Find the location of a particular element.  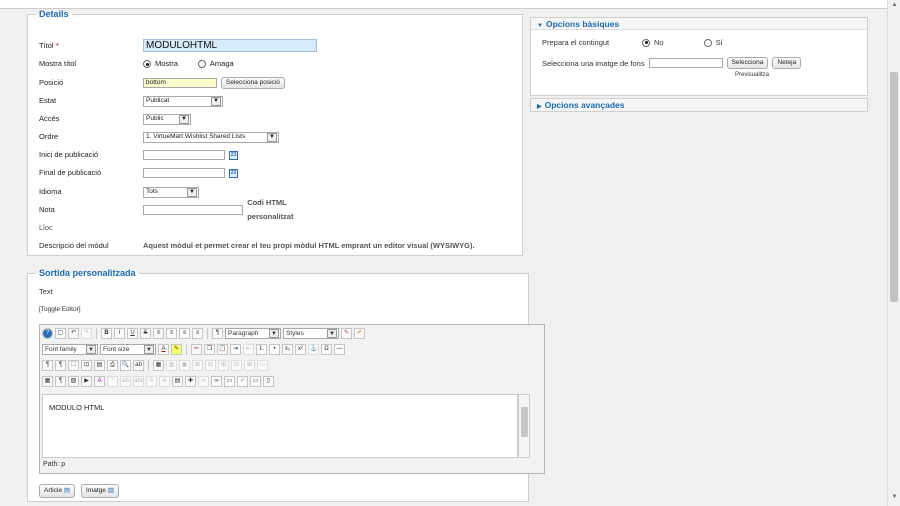

new-document-icon: ▢ is located at coordinates (60, 333).